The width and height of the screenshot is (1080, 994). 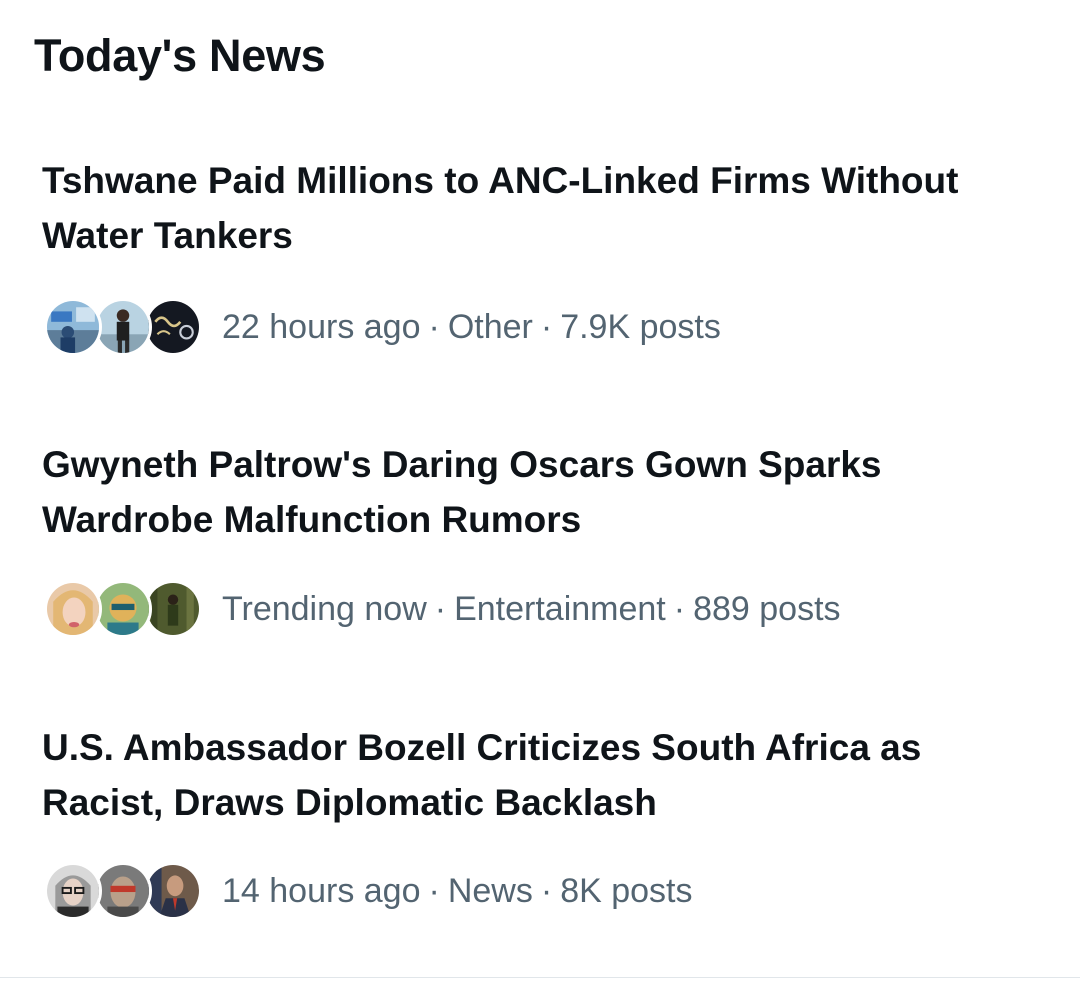 I want to click on news-post-count: 8K posts, so click(x=626, y=890).